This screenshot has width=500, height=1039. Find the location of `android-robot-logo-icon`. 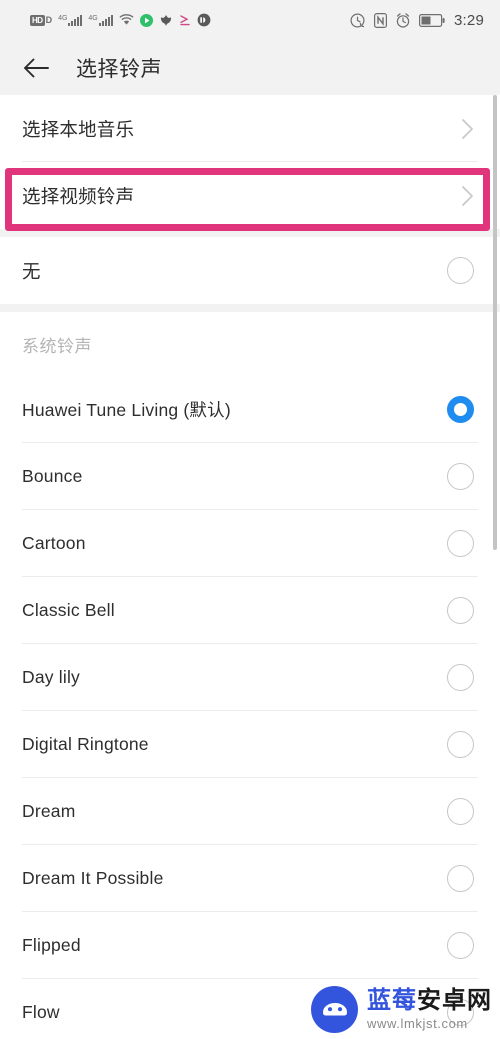

android-robot-logo-icon is located at coordinates (334, 1009).